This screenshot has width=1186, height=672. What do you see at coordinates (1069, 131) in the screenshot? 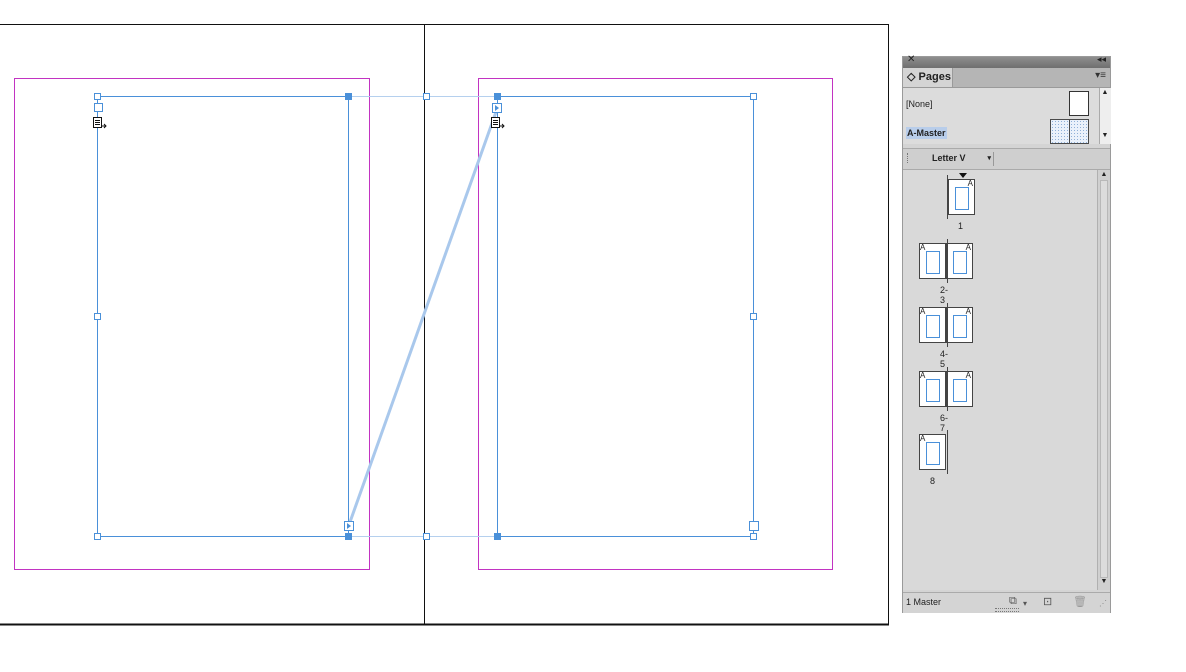
I see `master-a-thumbnail` at bounding box center [1069, 131].